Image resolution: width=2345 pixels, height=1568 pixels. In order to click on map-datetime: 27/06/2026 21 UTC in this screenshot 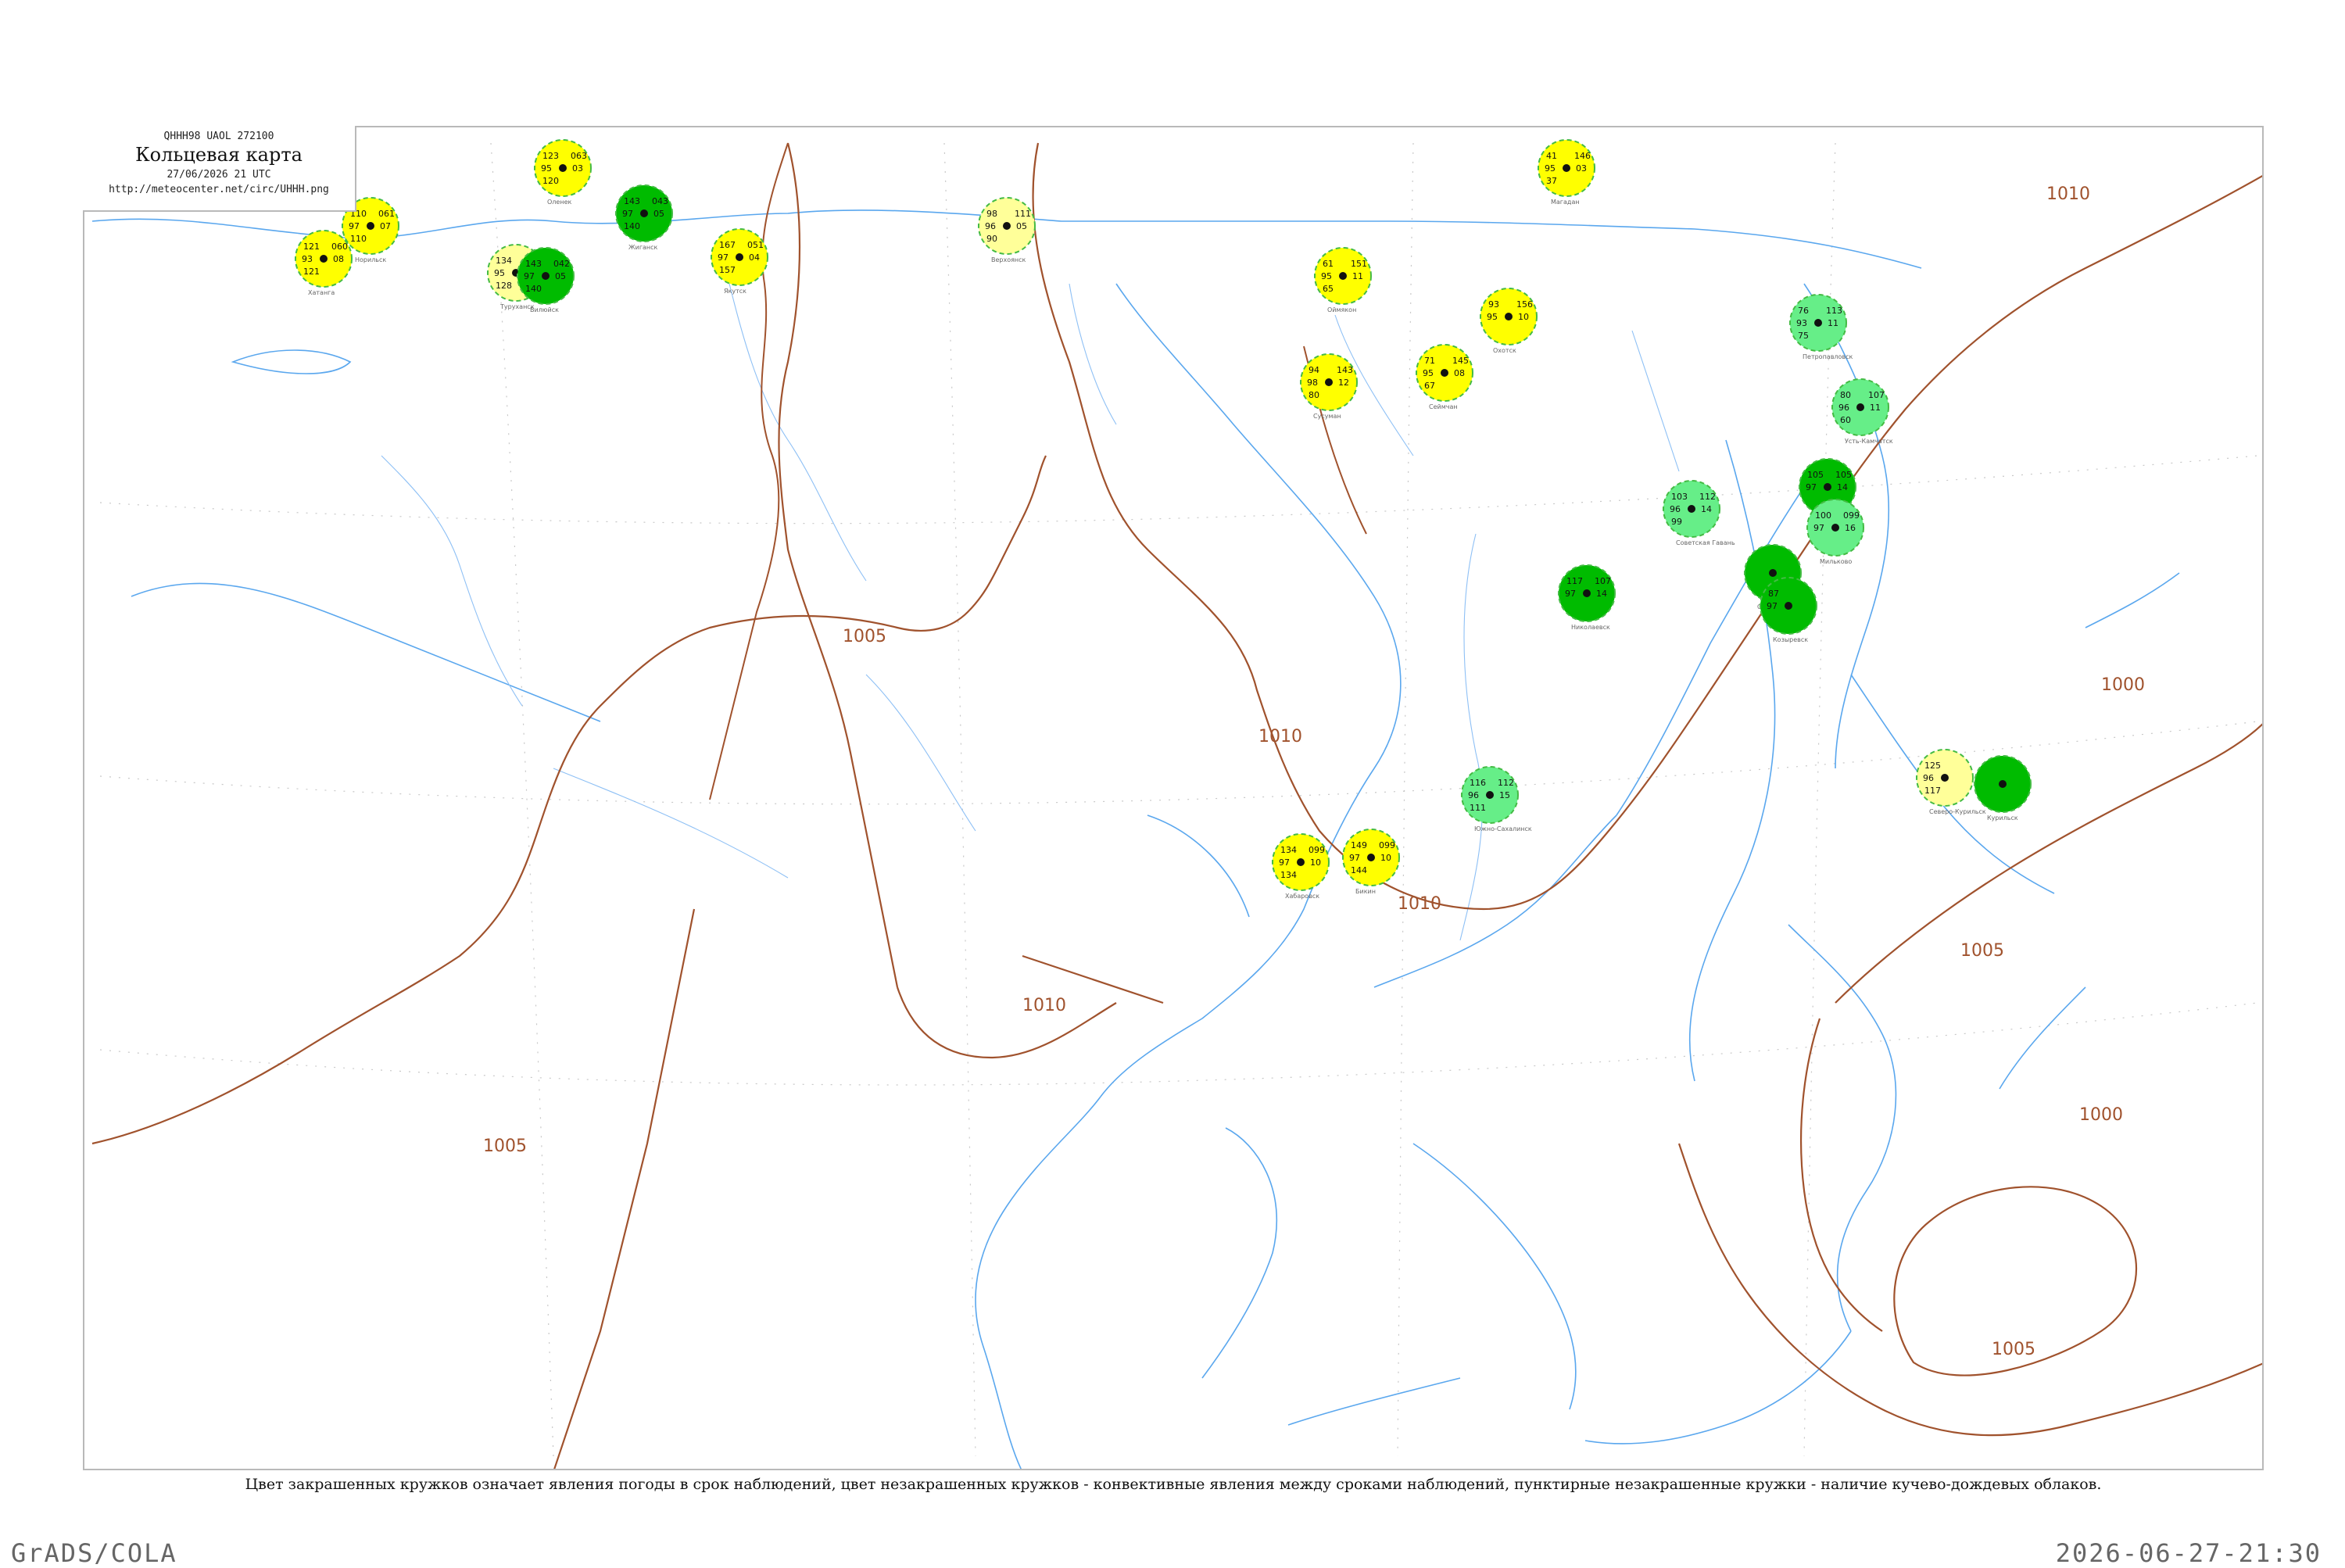, I will do `click(218, 175)`.